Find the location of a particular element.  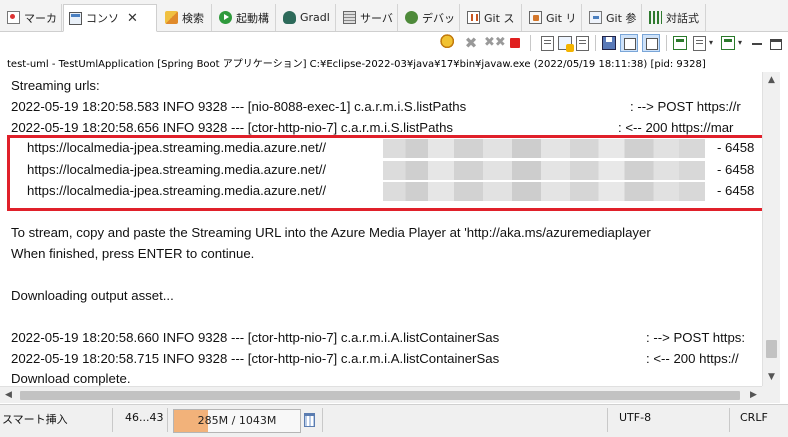

display-console-icon is located at coordinates (699, 43).